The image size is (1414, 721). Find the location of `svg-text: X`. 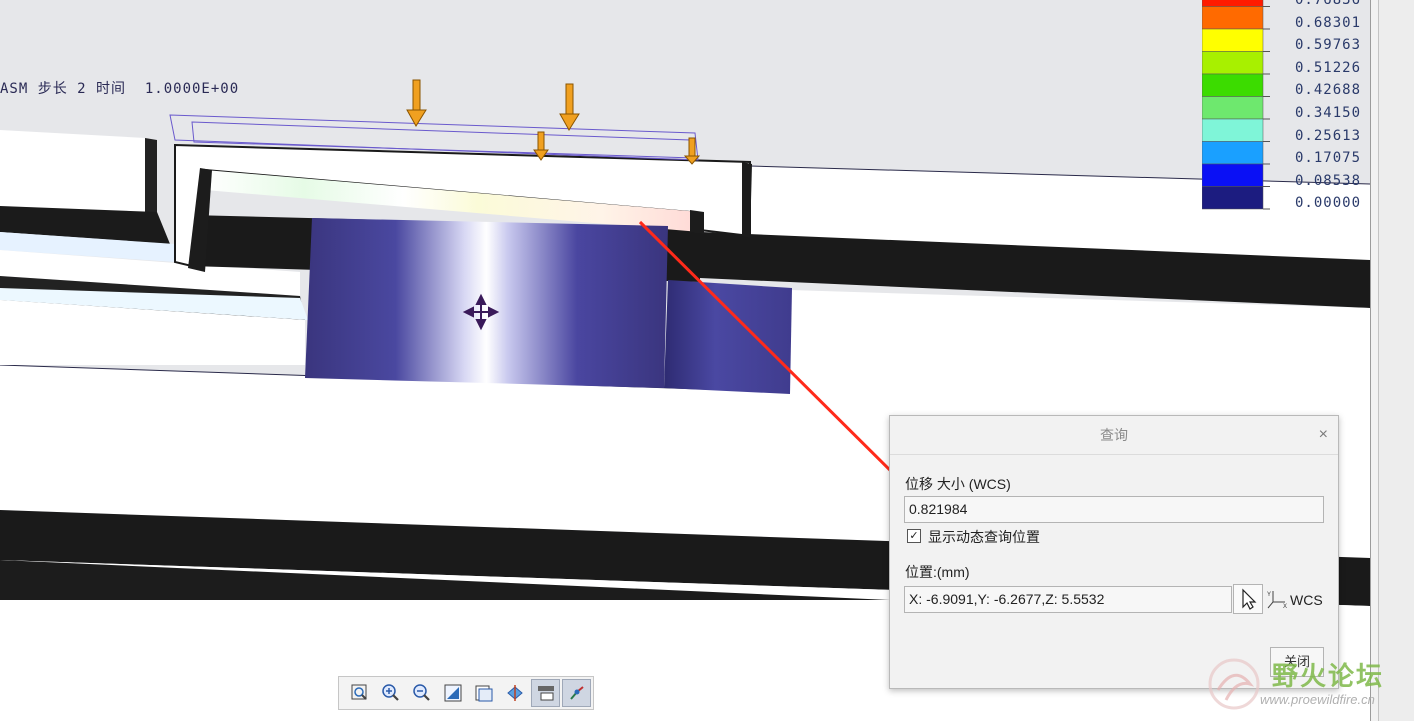

svg-text: X is located at coordinates (1285, 607).